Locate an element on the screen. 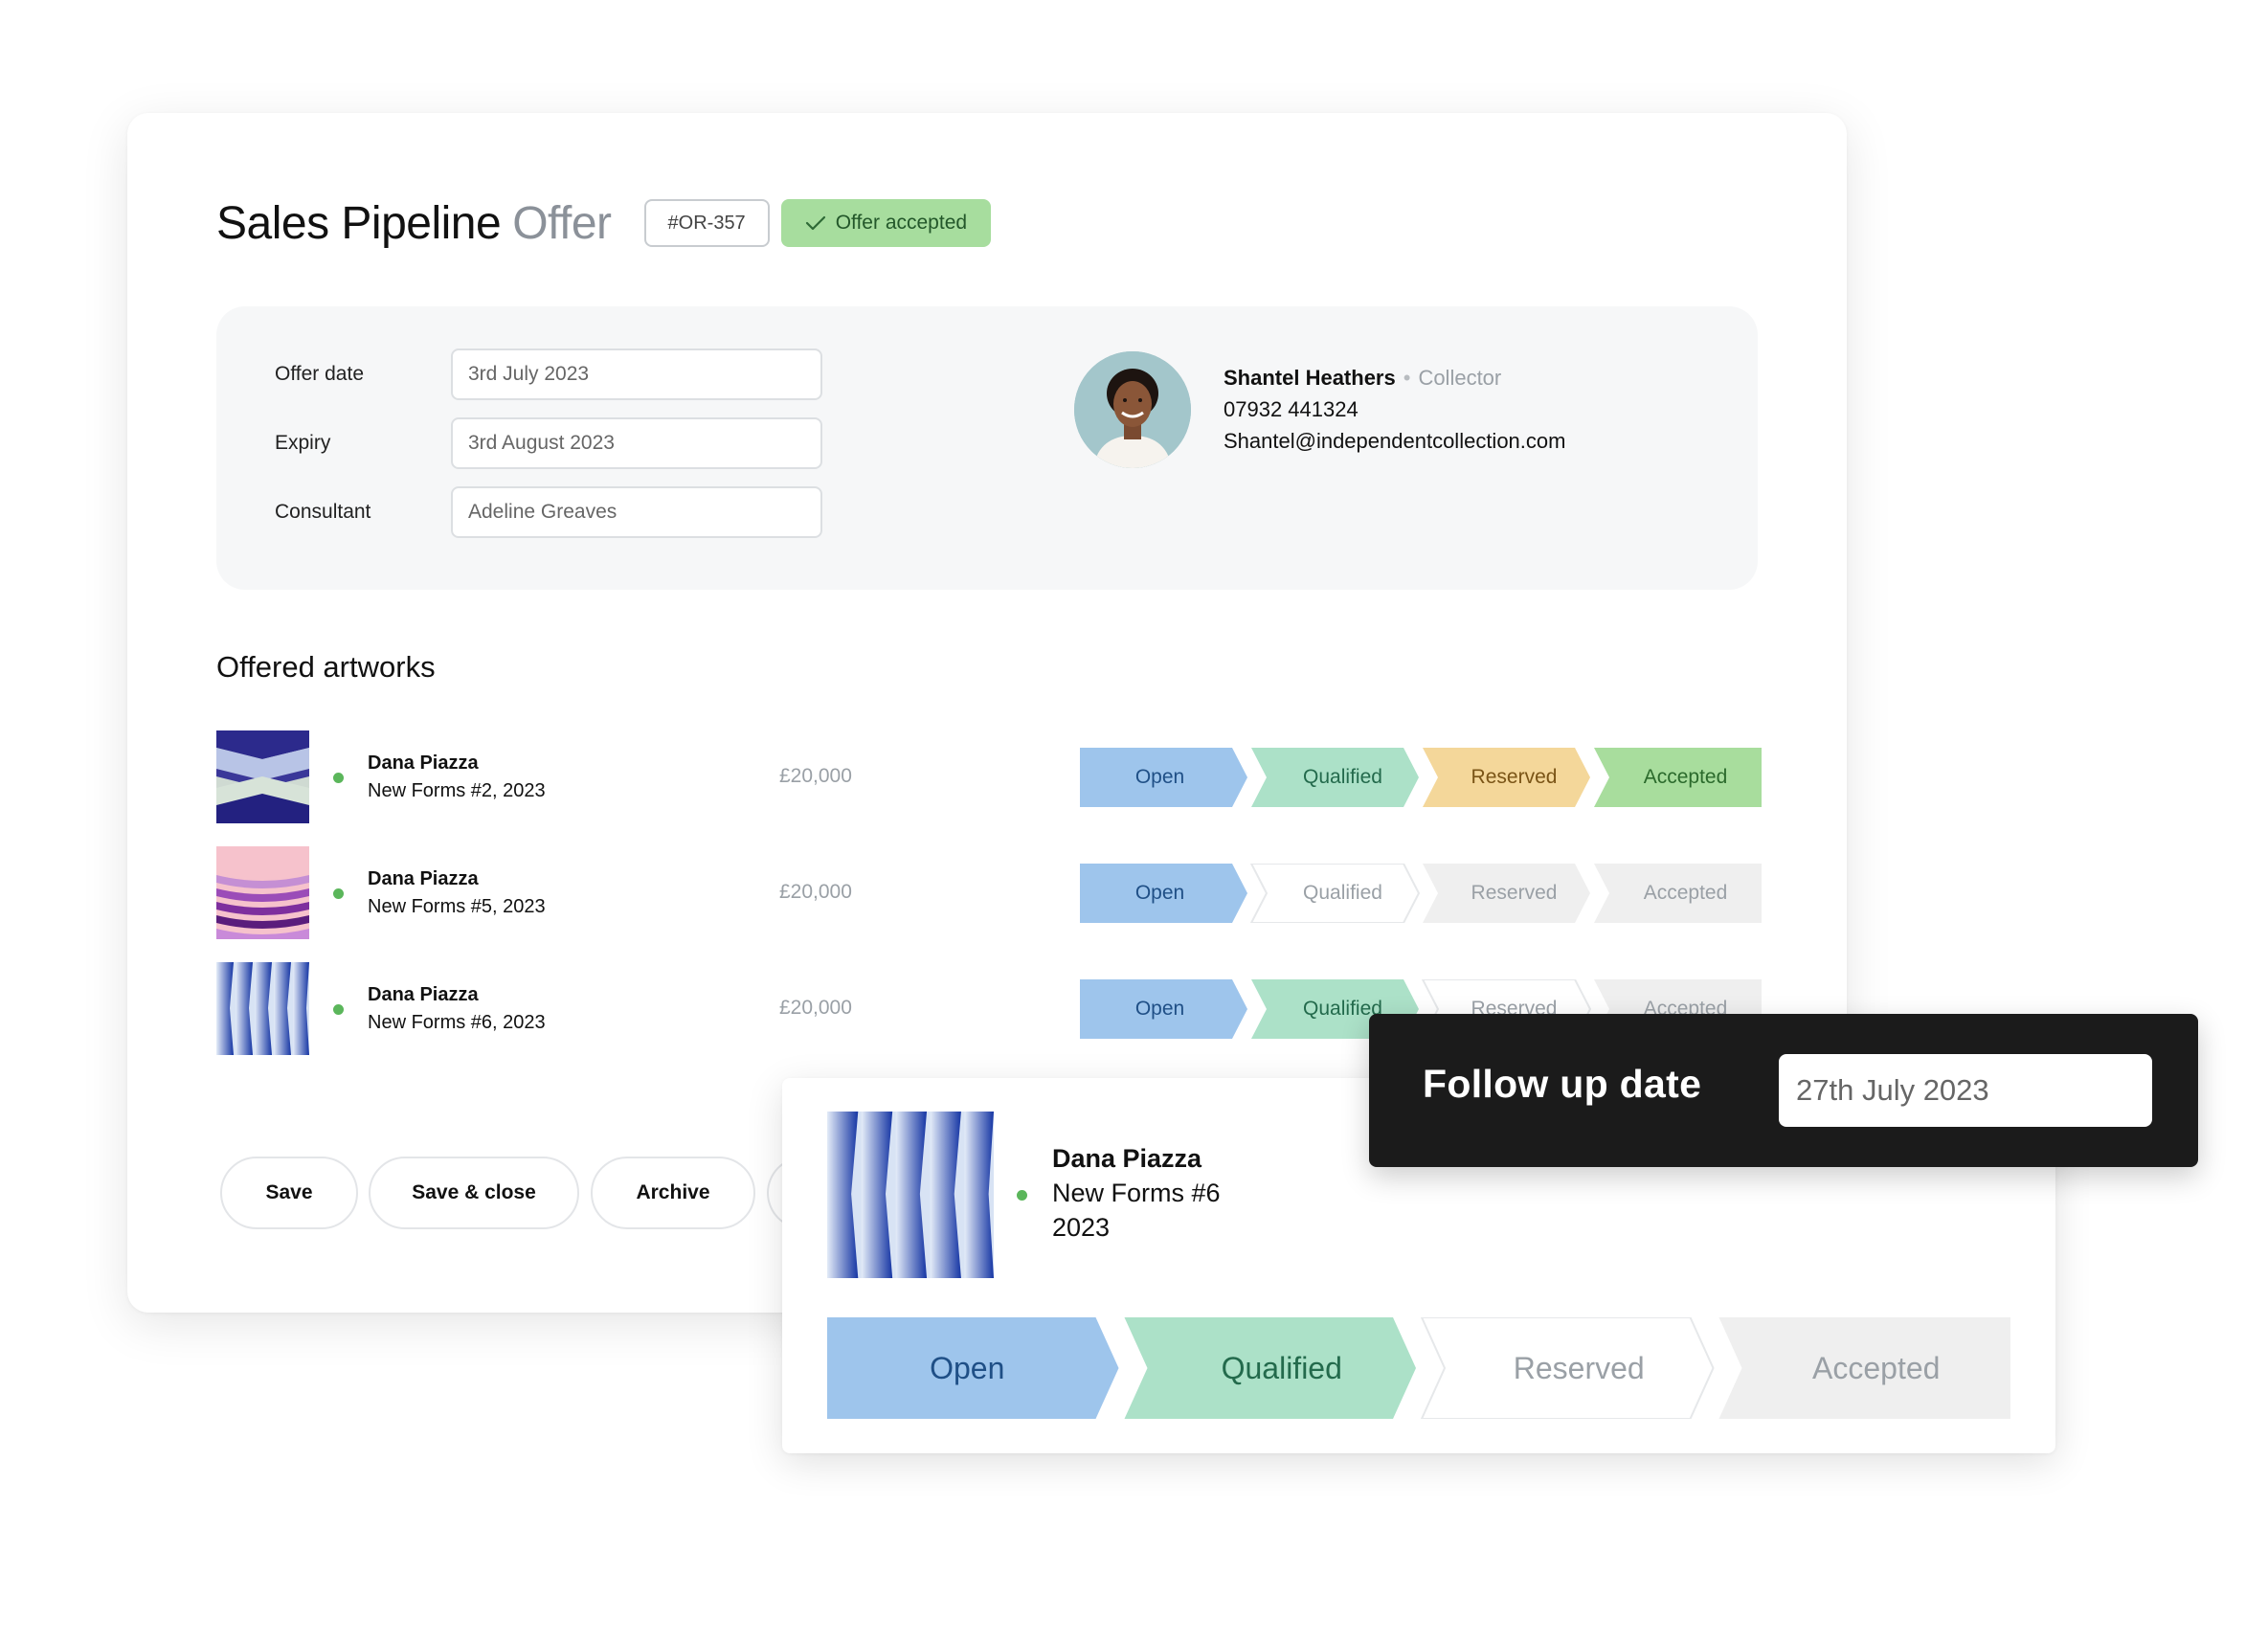 Image resolution: width=2268 pixels, height=1640 pixels. consultant-row: Consultant Adeline Greaves is located at coordinates (548, 512).